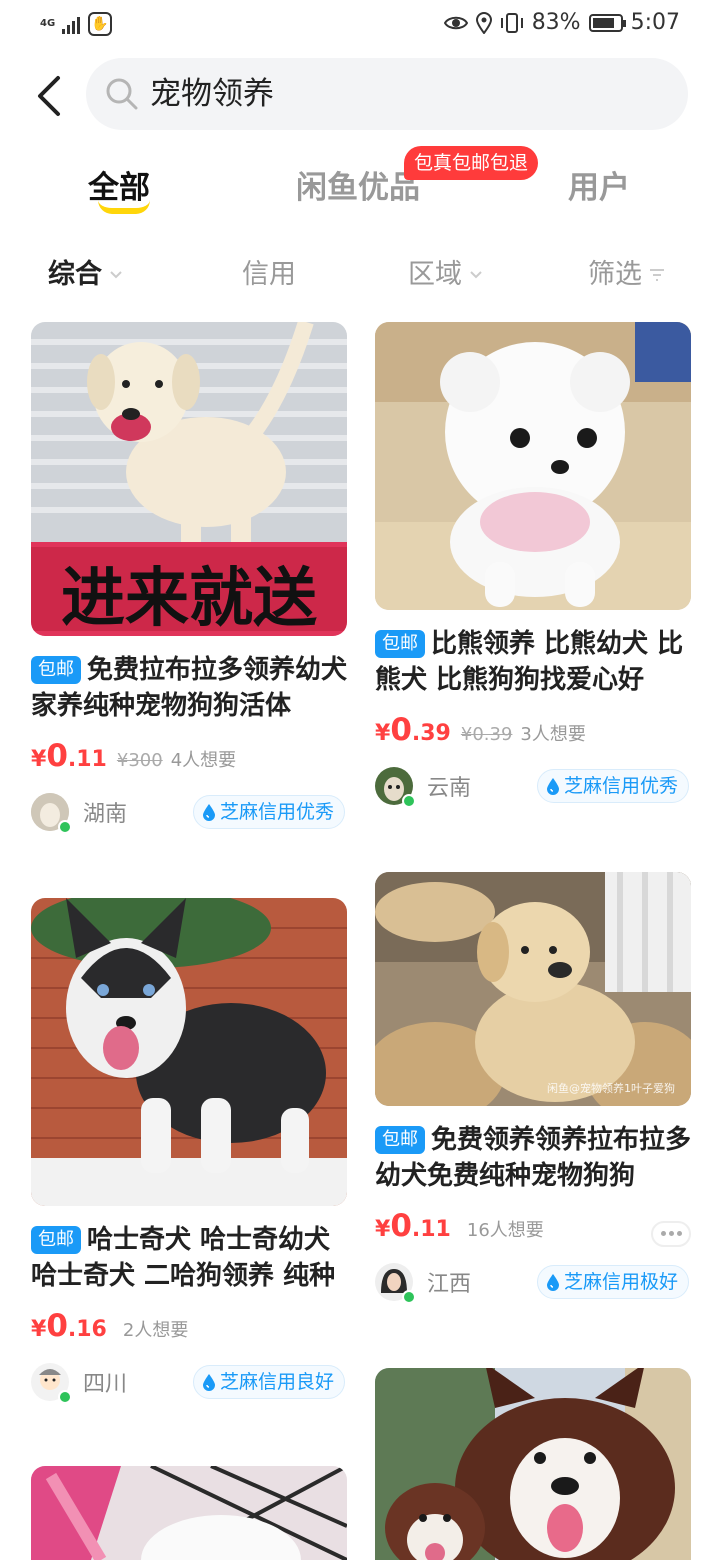 Image resolution: width=720 pixels, height=1560 pixels. I want to click on labrador-photo: 进来就送, so click(189, 479).